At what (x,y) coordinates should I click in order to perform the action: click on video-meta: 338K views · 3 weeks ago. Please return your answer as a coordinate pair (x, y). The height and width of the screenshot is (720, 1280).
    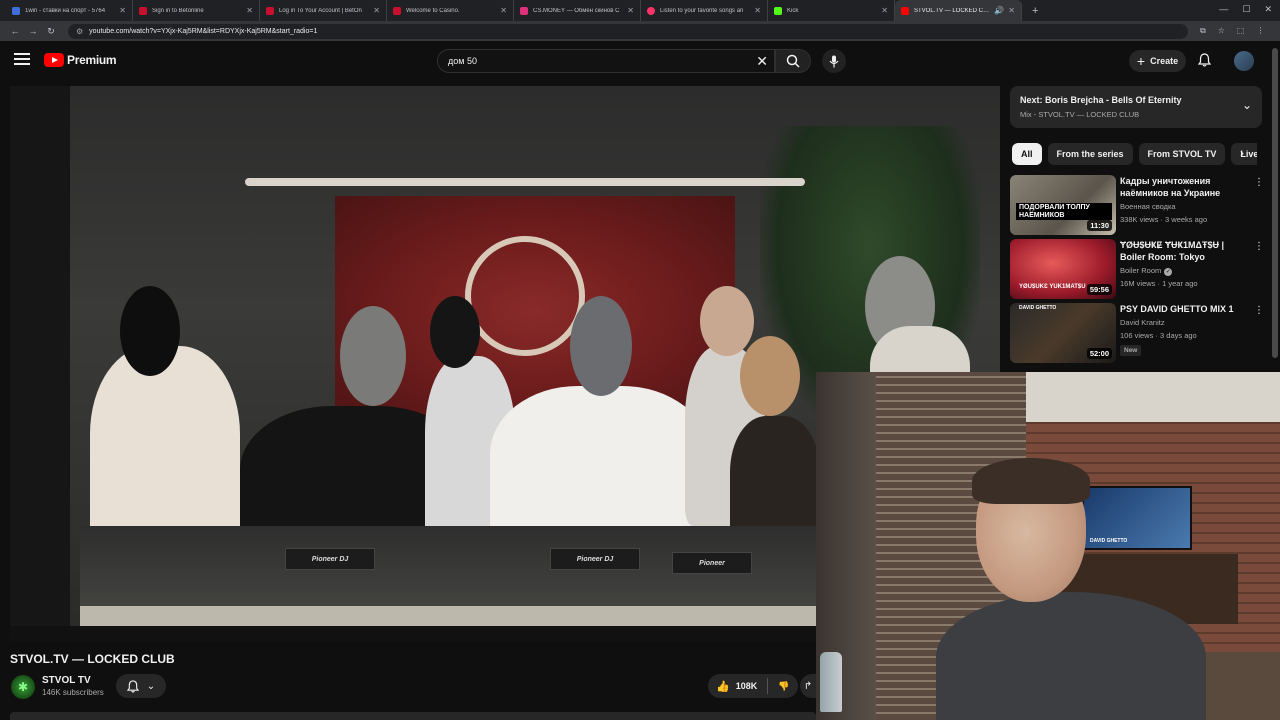
    Looking at the image, I should click on (1164, 219).